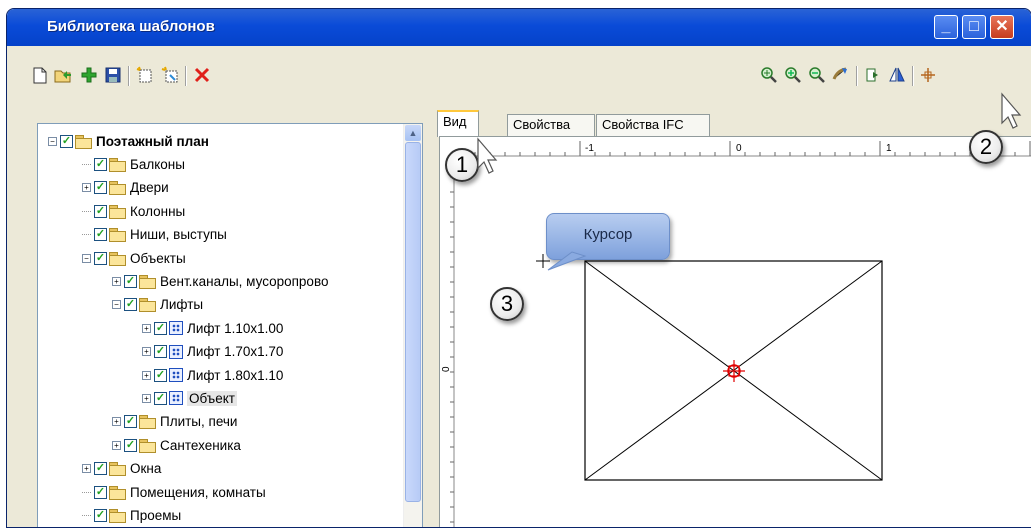 This screenshot has width=1031, height=528. I want to click on mirror-icon, so click(897, 75).